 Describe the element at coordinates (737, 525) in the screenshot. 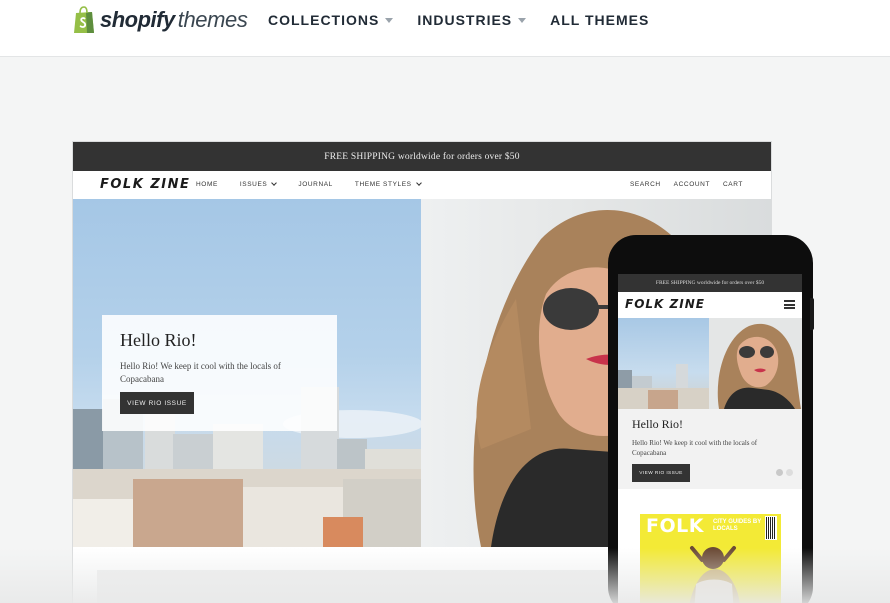

I see `magazine-side-text: CITY GUIDES BY LOCALS` at that location.